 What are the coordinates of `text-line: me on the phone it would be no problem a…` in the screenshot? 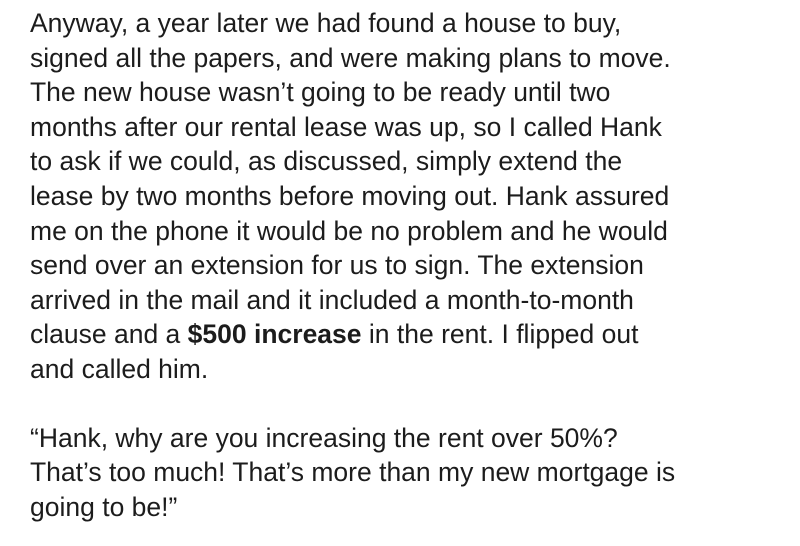 It's located at (349, 230).